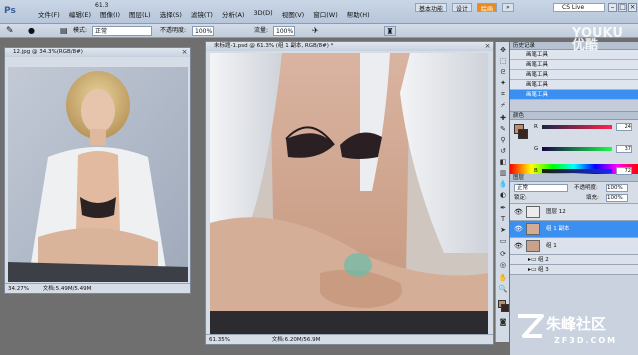 This screenshot has height=355, width=638. Describe the element at coordinates (31, 31) in the screenshot. I see `brush-preset-icon: ●` at that location.